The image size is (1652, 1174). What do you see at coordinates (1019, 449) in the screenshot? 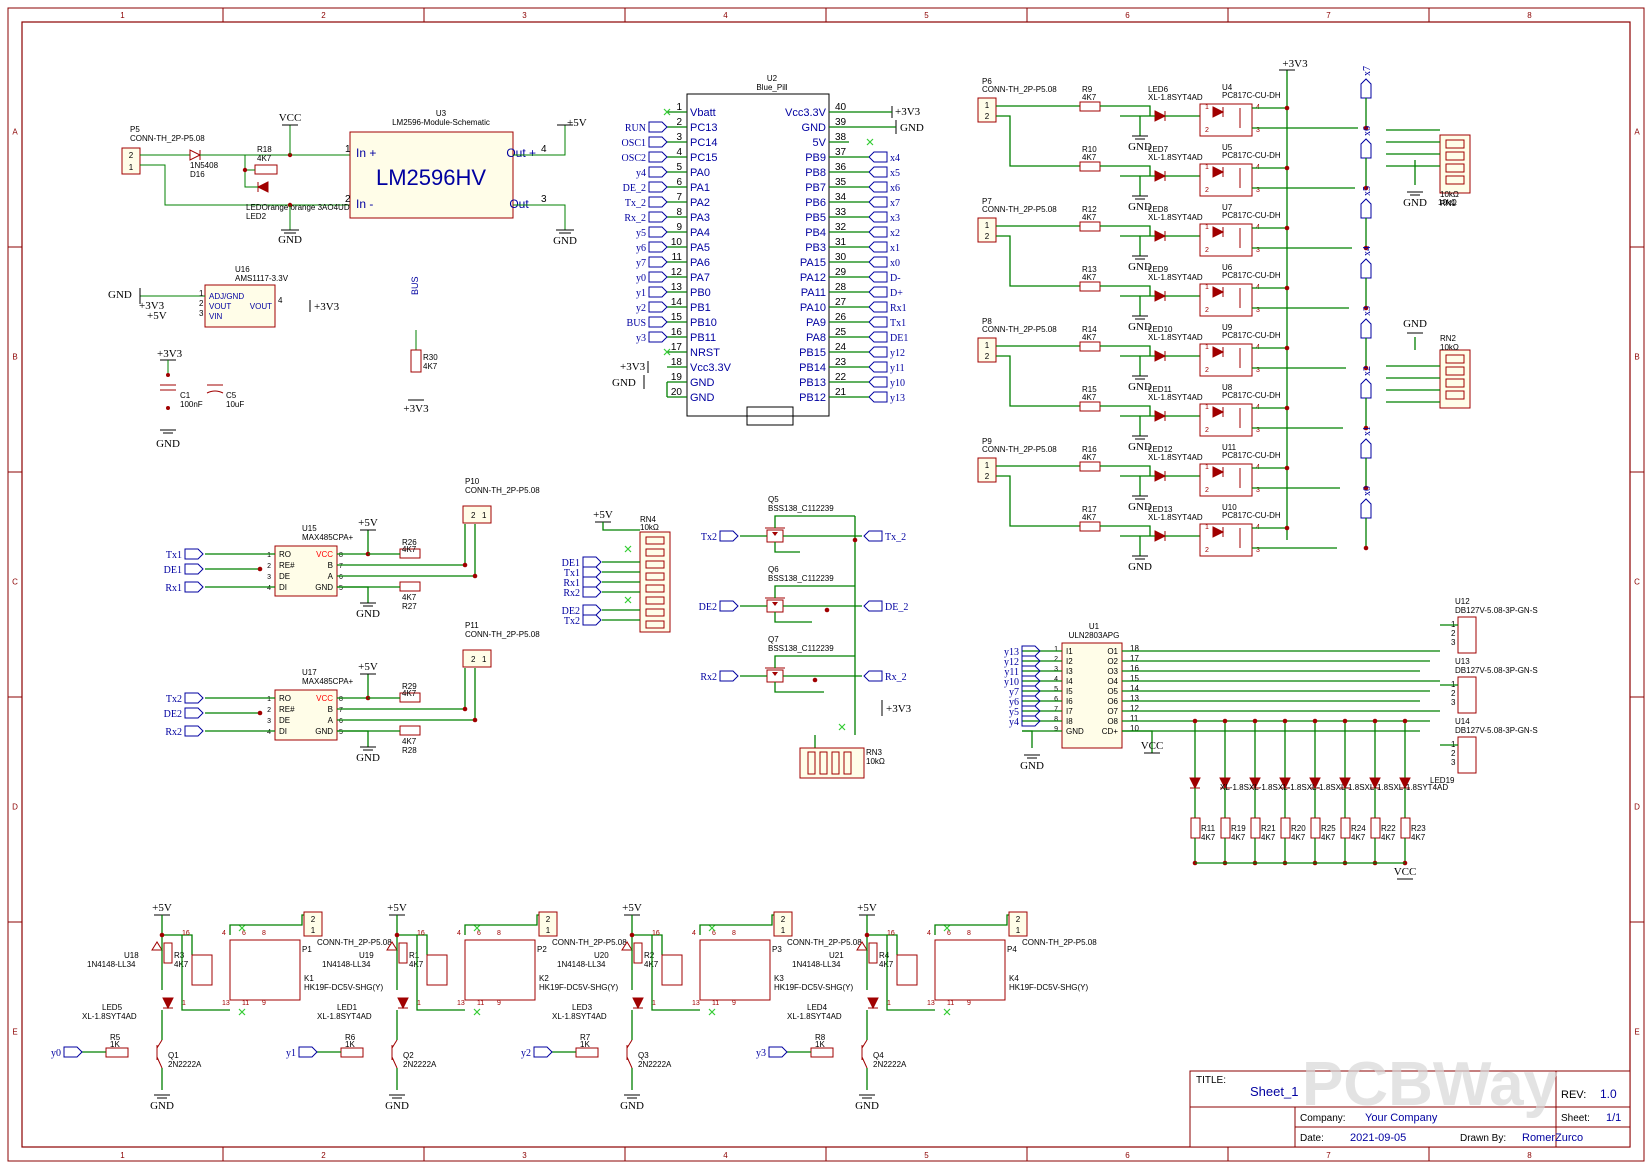
I see `input-conn-name: CONN-TH_2P-P5.08` at bounding box center [1019, 449].